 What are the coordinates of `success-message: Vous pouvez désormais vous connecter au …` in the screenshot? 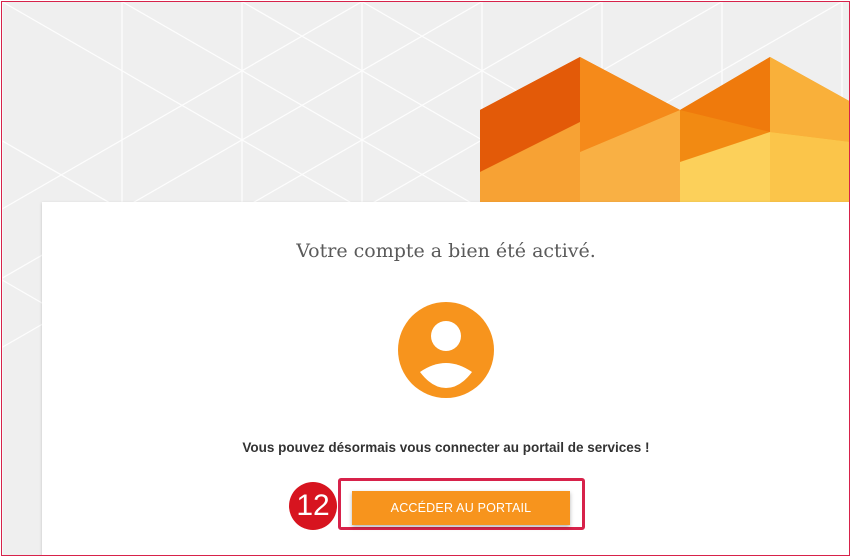 It's located at (446, 447).